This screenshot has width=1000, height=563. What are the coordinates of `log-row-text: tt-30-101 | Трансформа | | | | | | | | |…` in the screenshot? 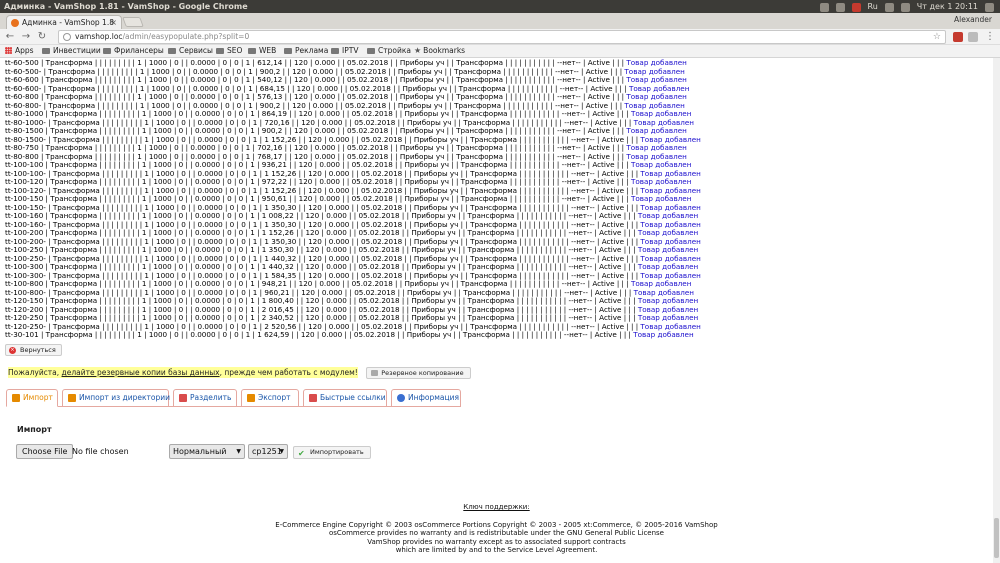 It's located at (318, 334).